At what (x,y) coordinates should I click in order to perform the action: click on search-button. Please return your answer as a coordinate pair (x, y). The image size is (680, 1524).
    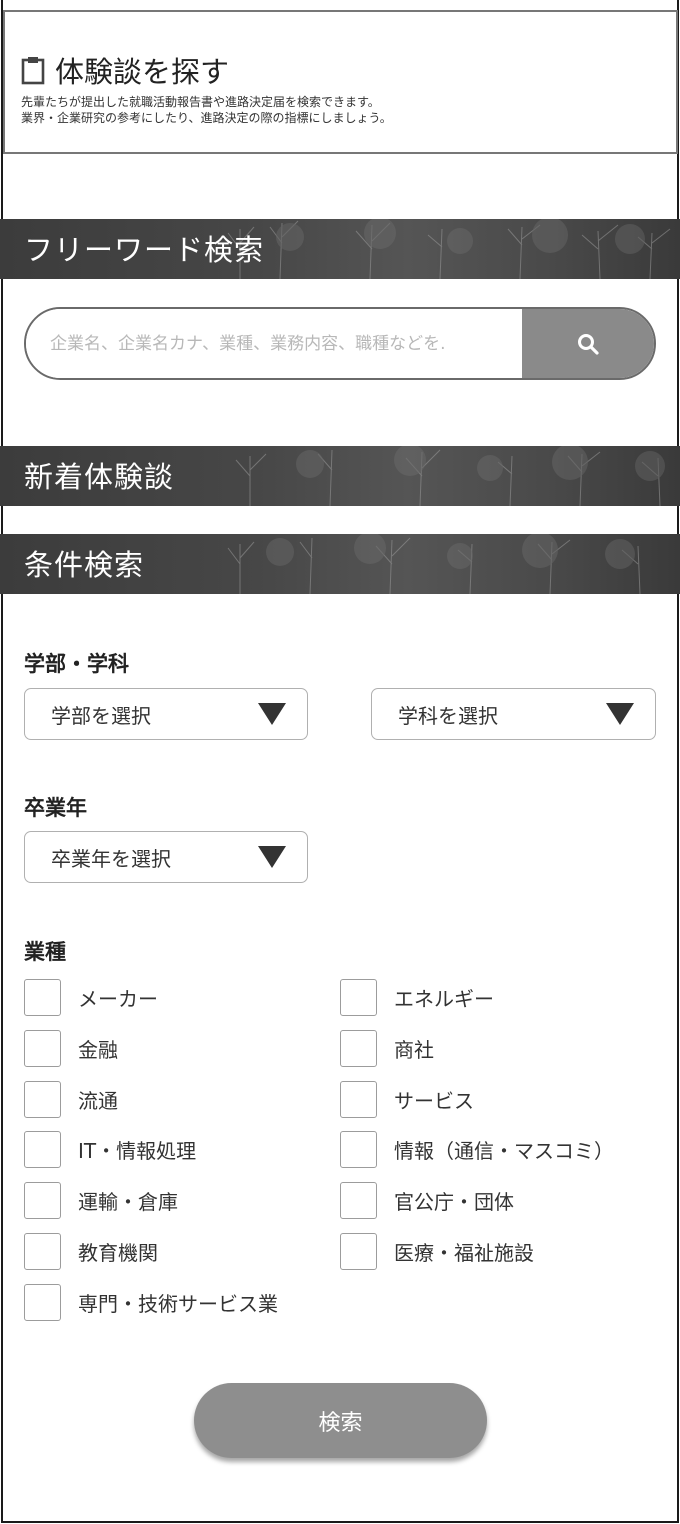
    Looking at the image, I should click on (588, 343).